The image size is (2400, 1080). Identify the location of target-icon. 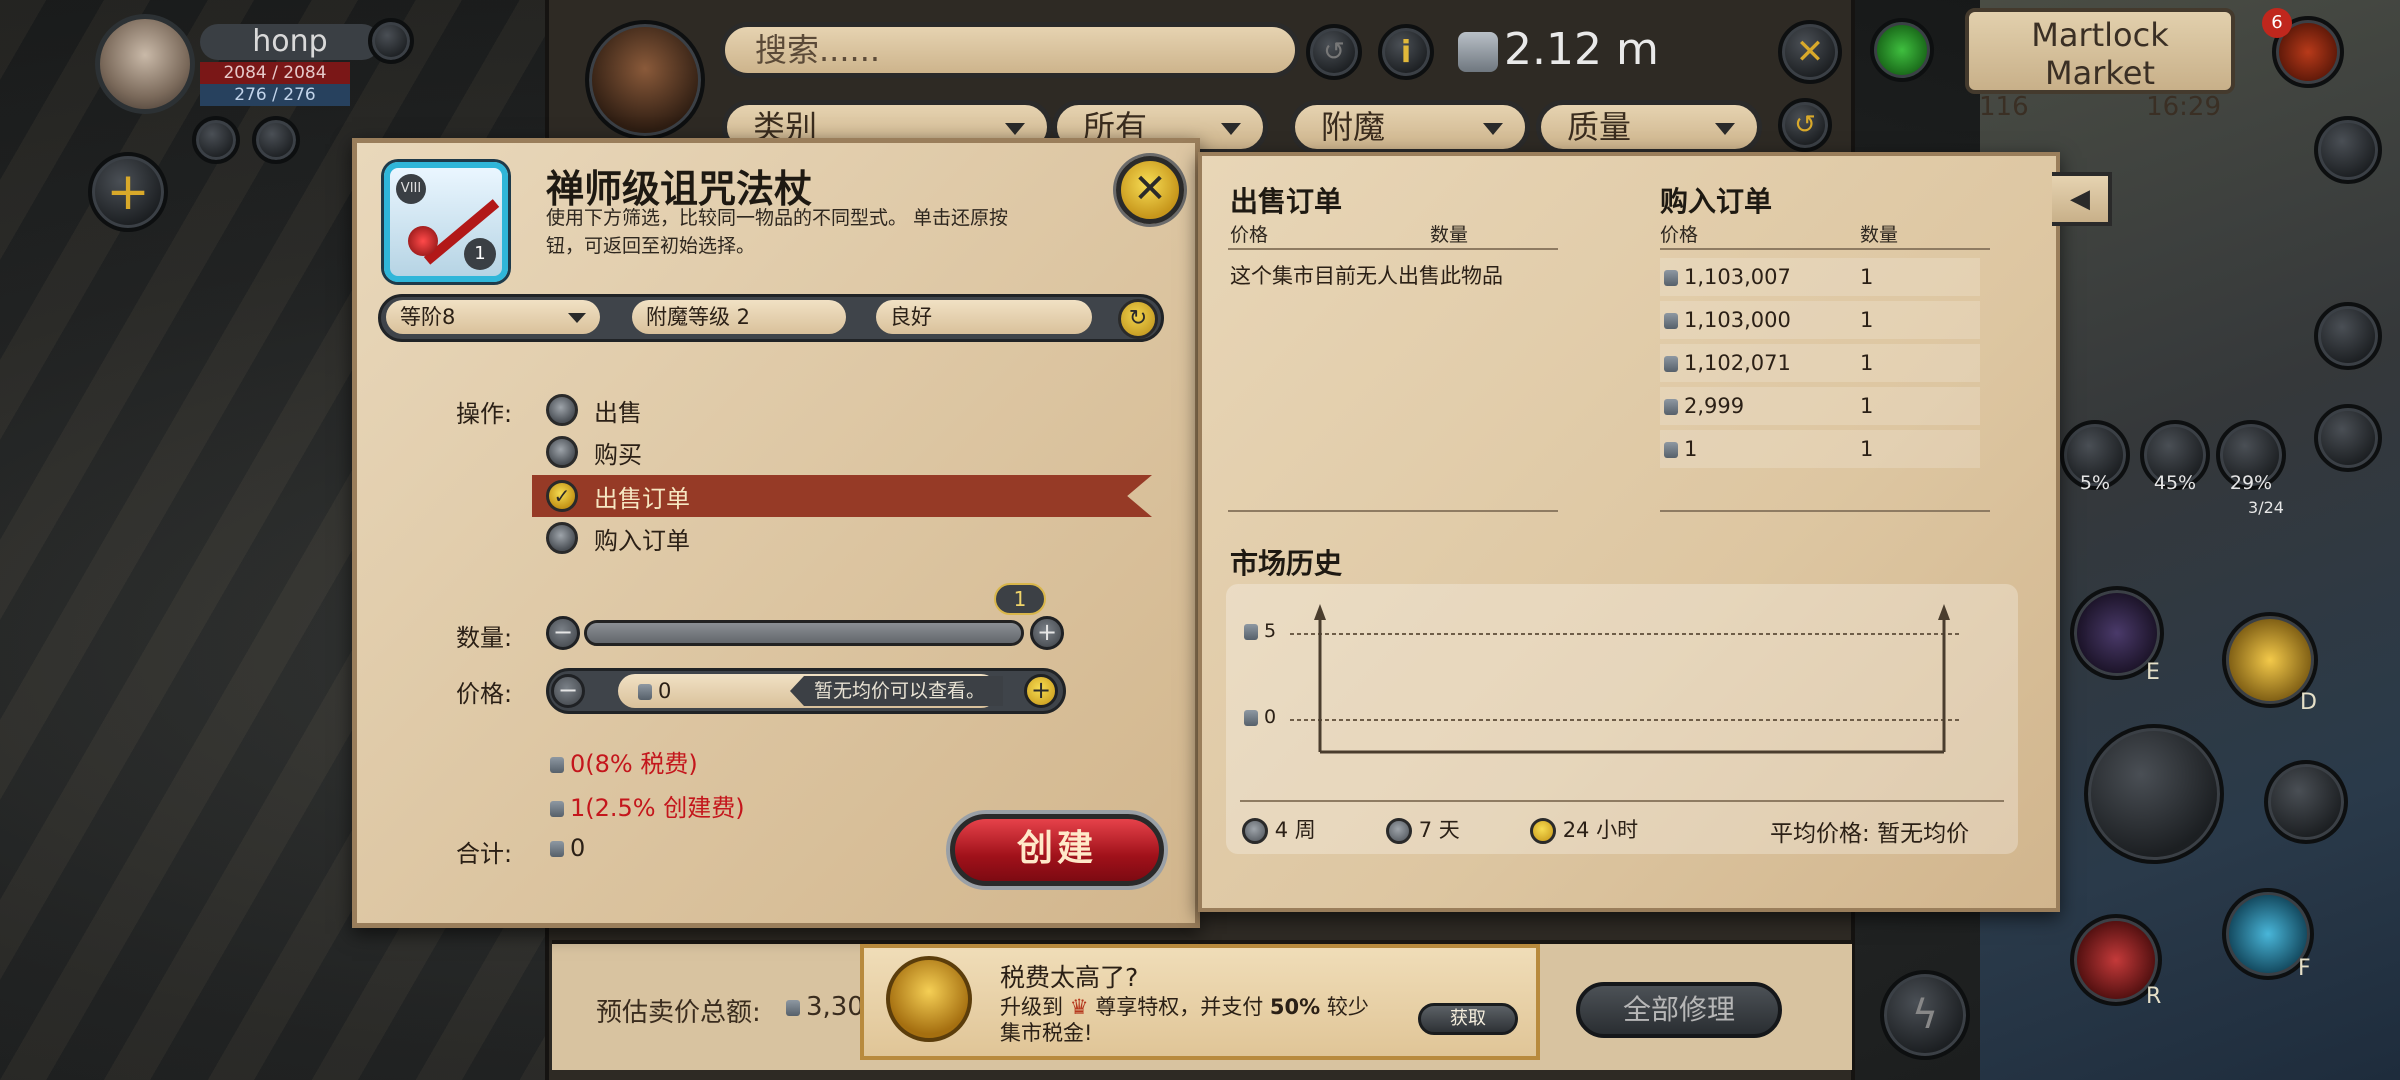
(2306, 802).